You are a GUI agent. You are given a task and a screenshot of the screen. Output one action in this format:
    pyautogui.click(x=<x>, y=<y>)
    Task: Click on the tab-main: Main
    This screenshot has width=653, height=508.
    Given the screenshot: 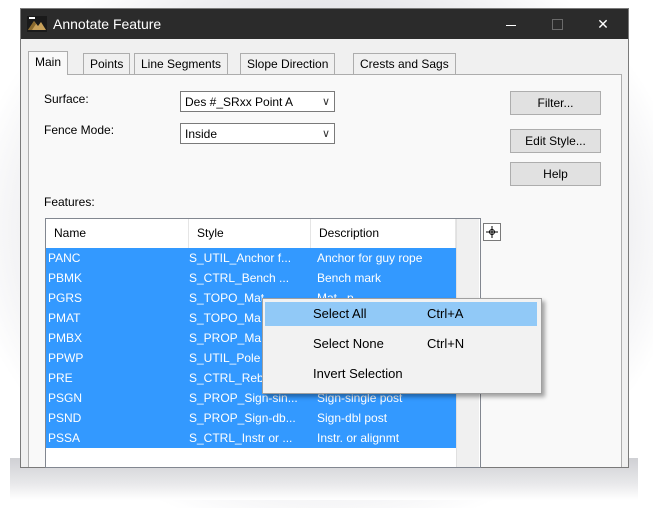 What is the action you would take?
    pyautogui.click(x=48, y=63)
    